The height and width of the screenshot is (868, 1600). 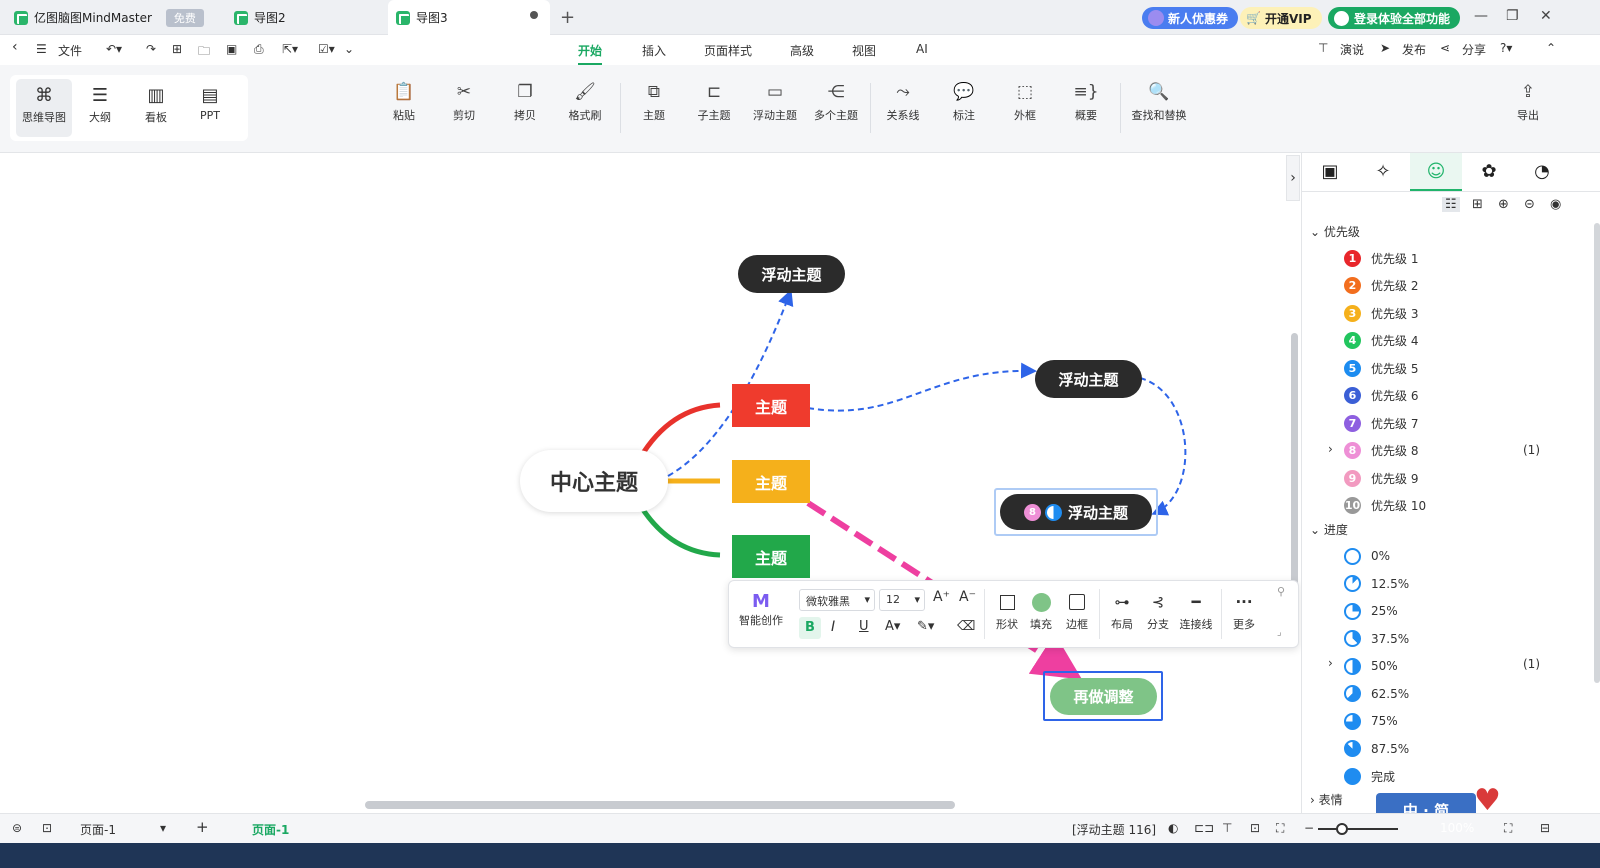 I want to click on connector-button: ━ 连接线, so click(x=1196, y=612).